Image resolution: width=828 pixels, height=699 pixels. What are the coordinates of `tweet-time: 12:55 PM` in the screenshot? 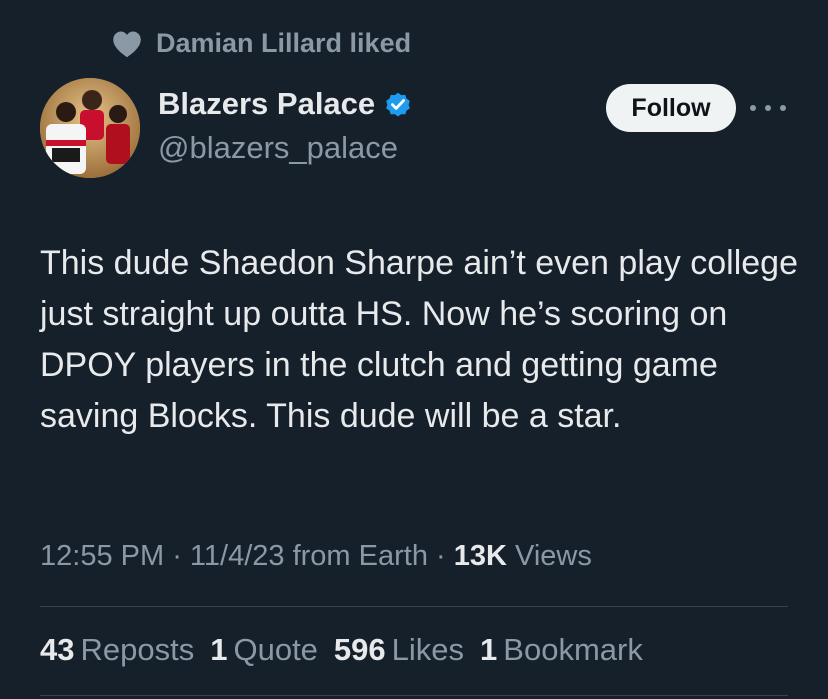 It's located at (102, 556).